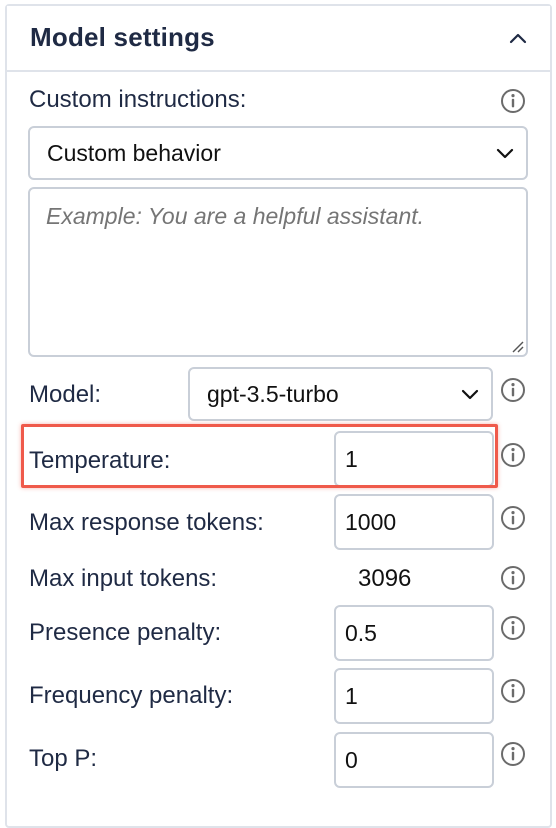  Describe the element at coordinates (134, 152) in the screenshot. I see `custom-instructions-selected: Custom behavior` at that location.